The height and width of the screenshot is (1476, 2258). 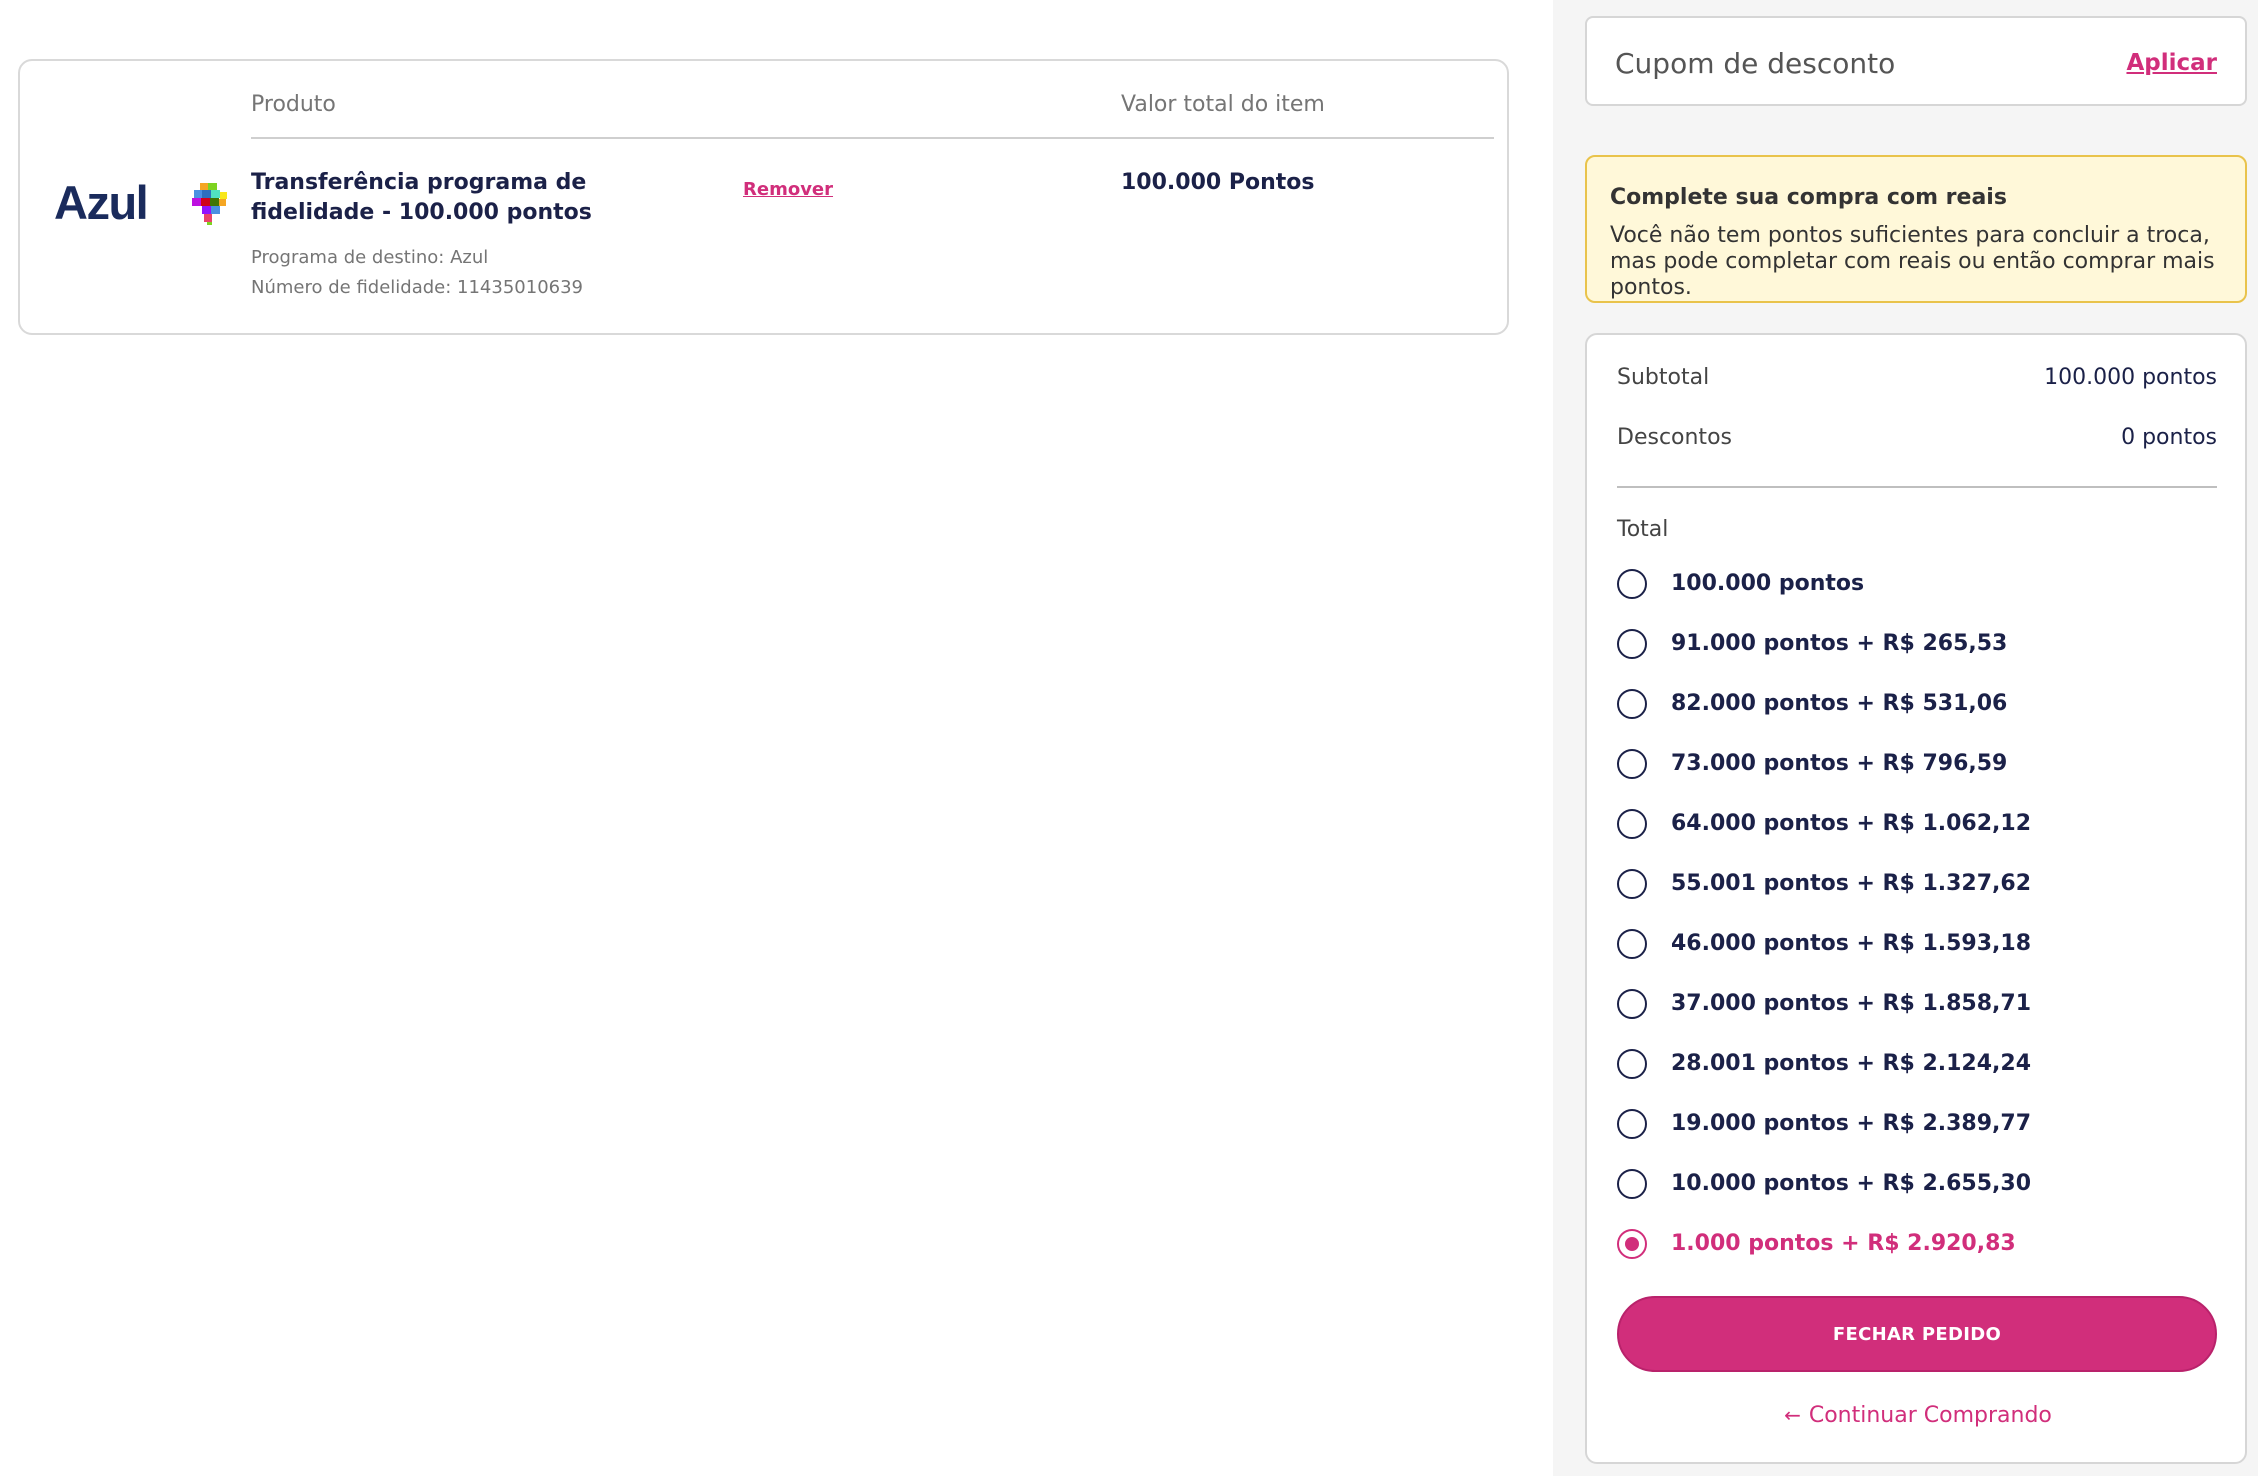 I want to click on payment-option-label: 28.001 pontos + R$ 2.124,24, so click(x=1851, y=1063).